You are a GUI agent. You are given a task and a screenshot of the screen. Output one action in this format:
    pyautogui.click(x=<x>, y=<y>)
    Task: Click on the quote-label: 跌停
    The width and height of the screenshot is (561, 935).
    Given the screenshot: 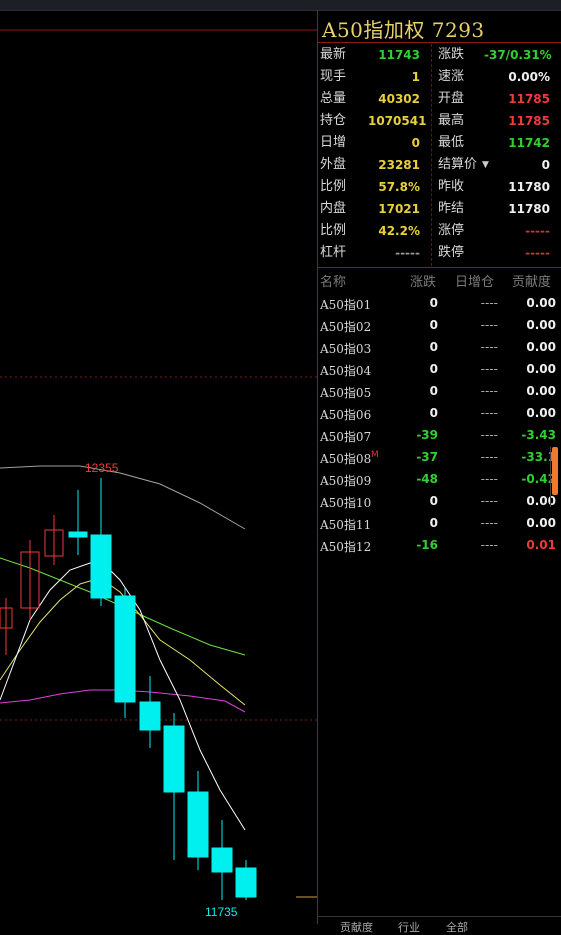 What is the action you would take?
    pyautogui.click(x=451, y=252)
    